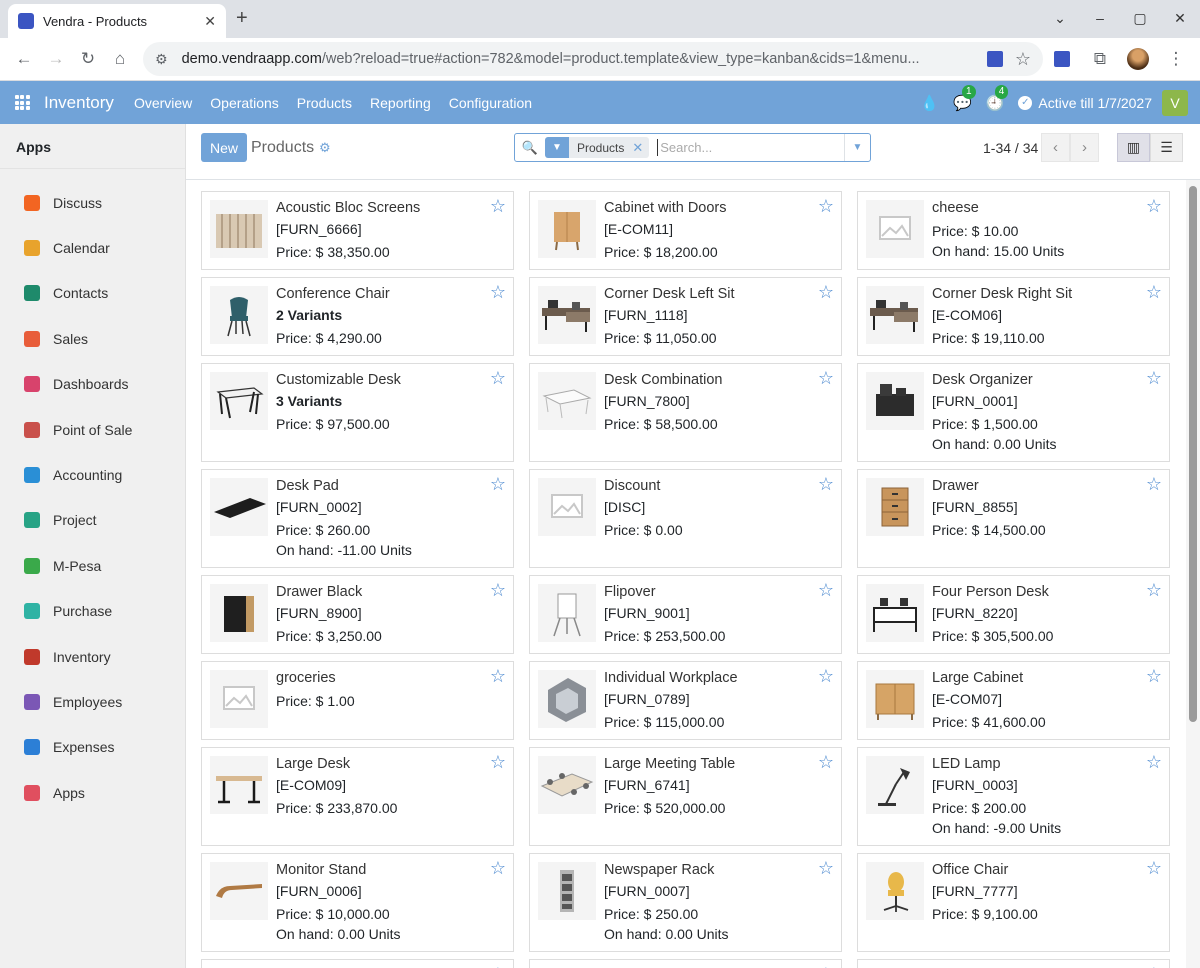  I want to click on maximize-icon: ▢, so click(1140, 18).